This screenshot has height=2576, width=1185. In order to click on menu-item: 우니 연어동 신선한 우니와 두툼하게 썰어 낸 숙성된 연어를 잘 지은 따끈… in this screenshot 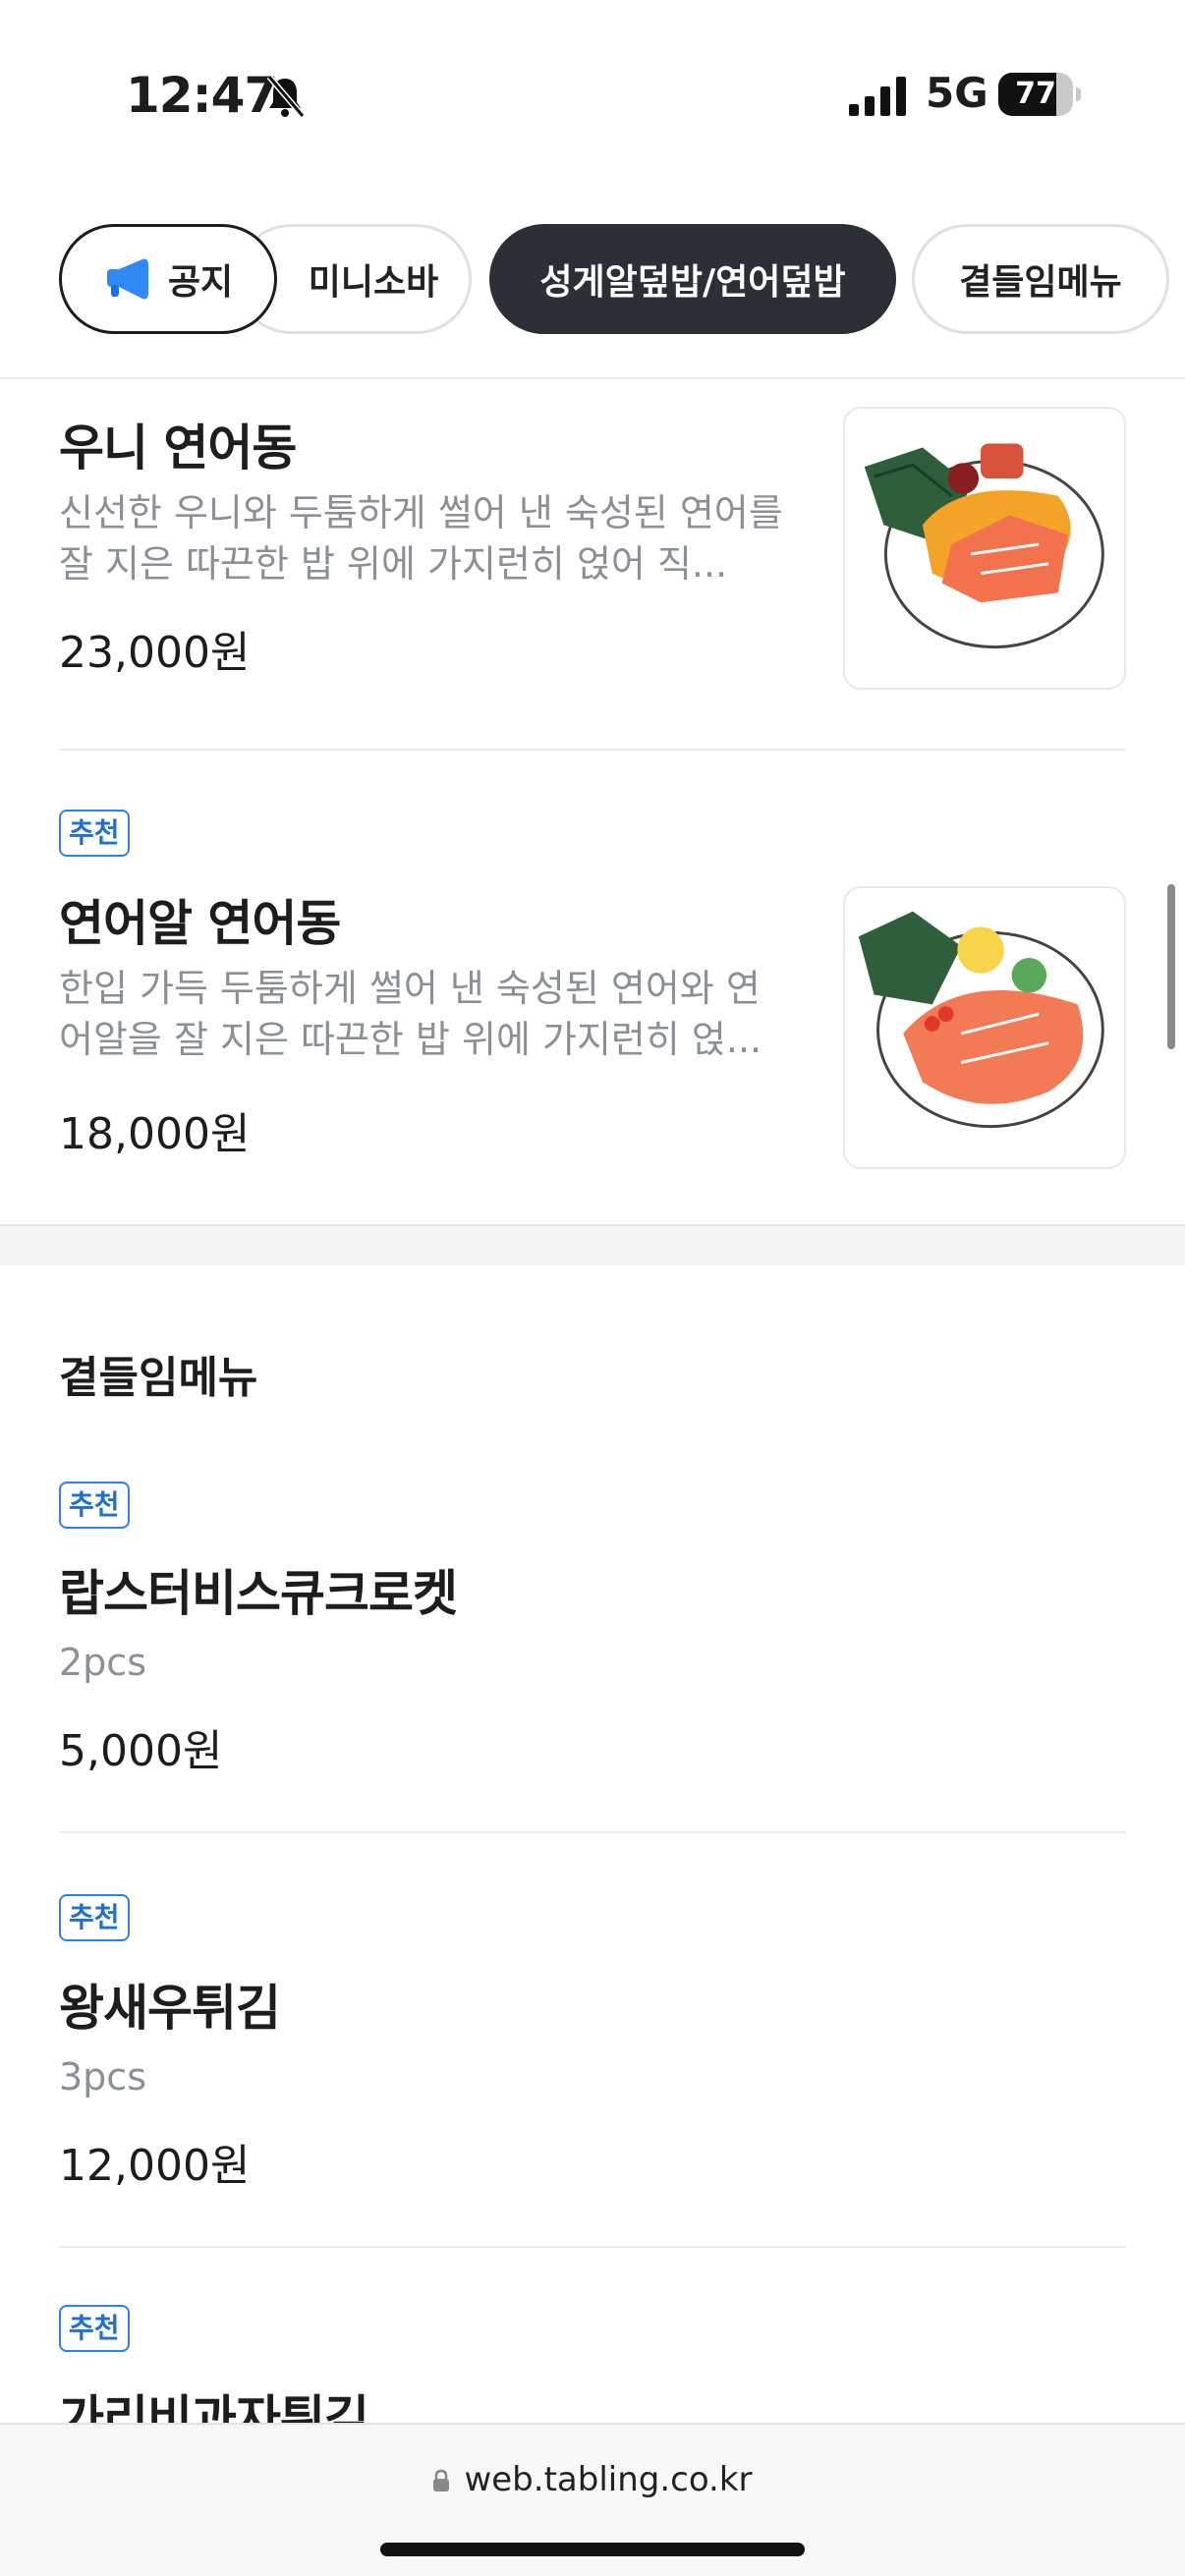, I will do `click(592, 565)`.